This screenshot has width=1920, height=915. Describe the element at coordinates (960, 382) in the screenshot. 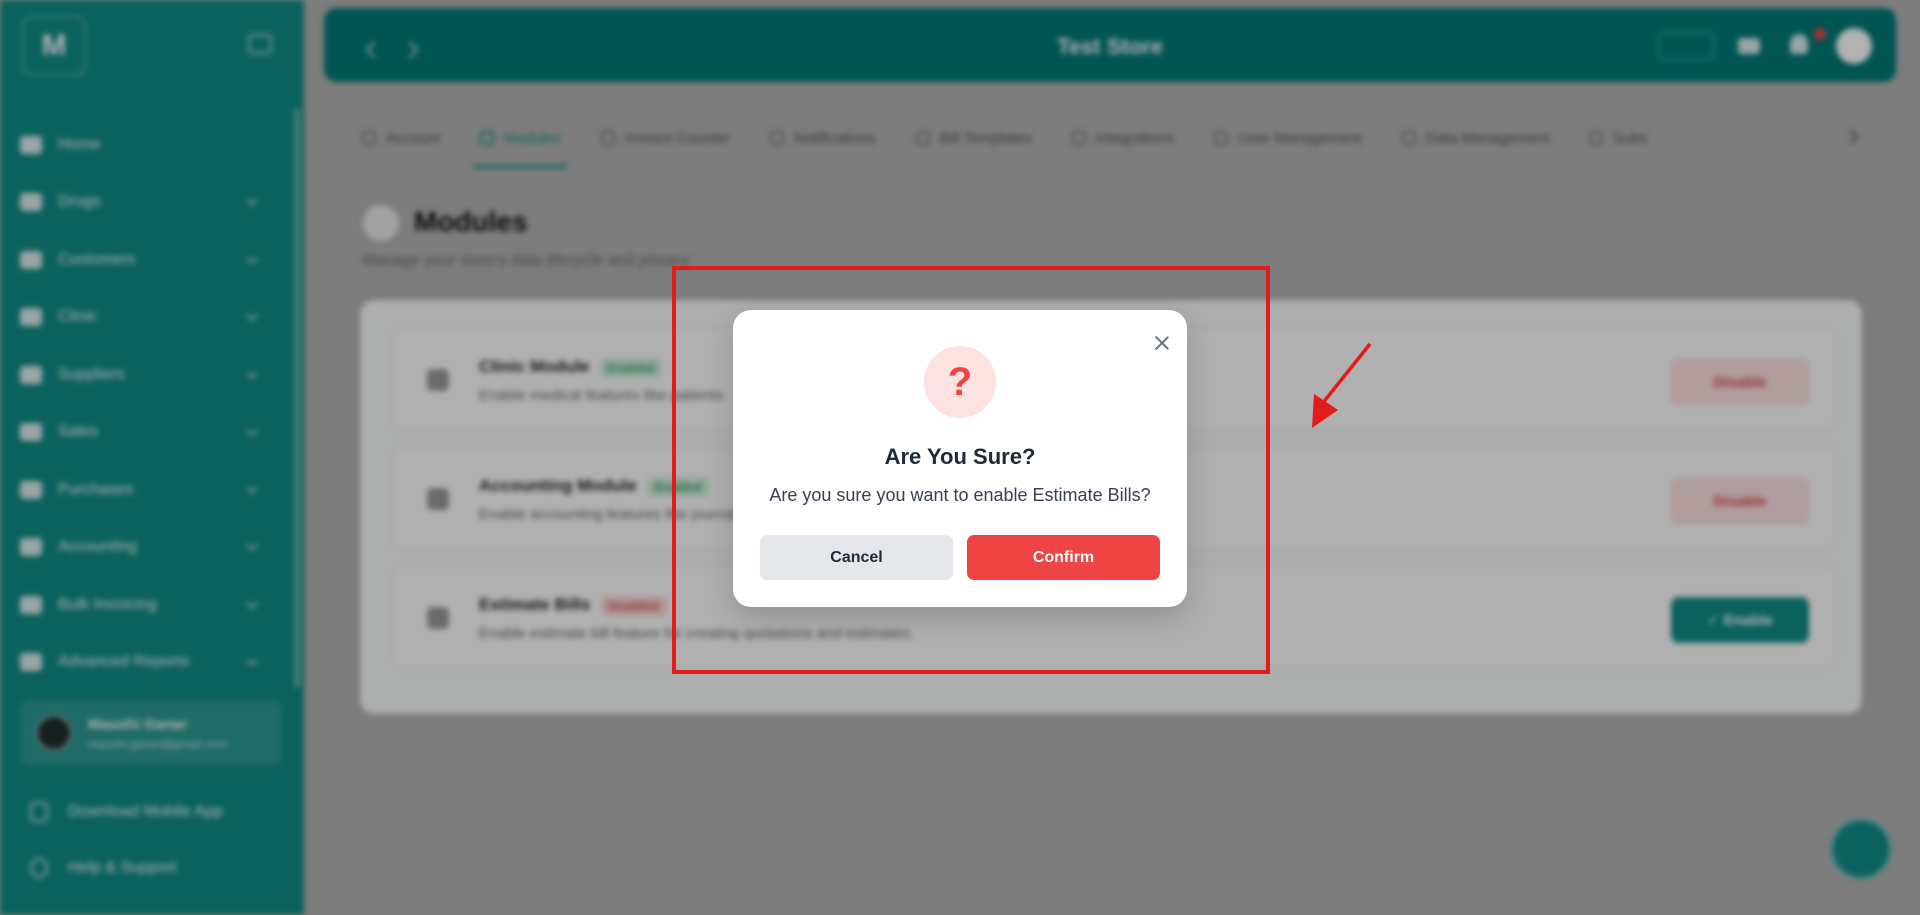

I see `question-icon: ?` at that location.